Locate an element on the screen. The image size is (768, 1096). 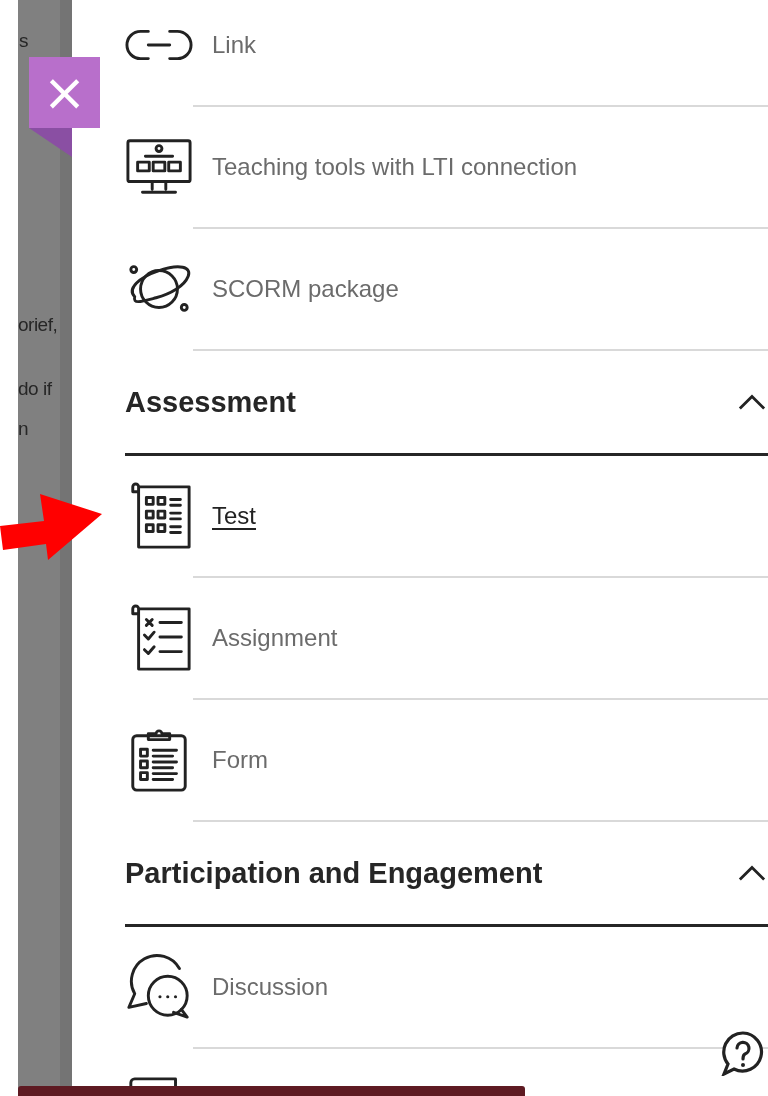
close-button: × is located at coordinates (64, 92).